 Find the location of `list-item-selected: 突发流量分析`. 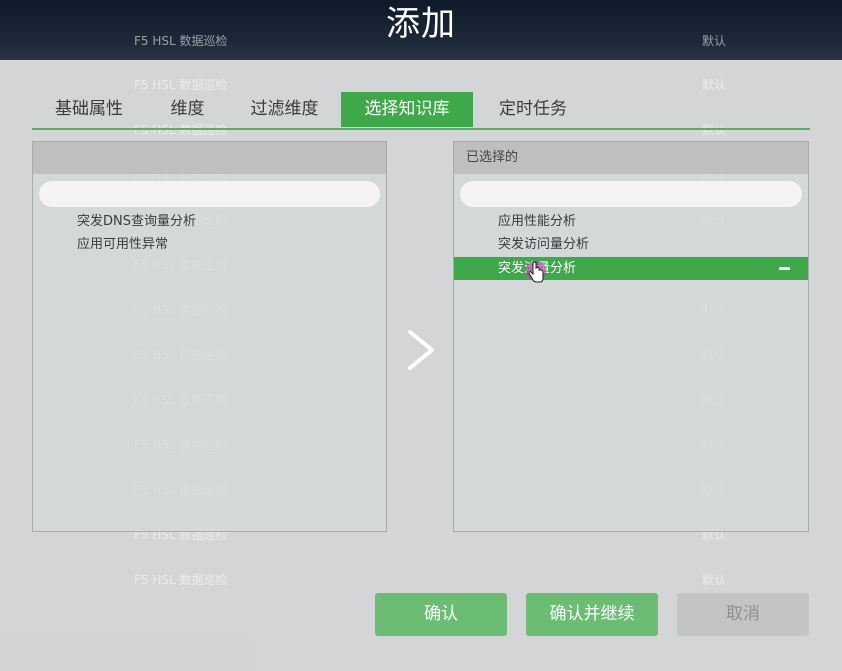

list-item-selected: 突发流量分析 is located at coordinates (631, 268).